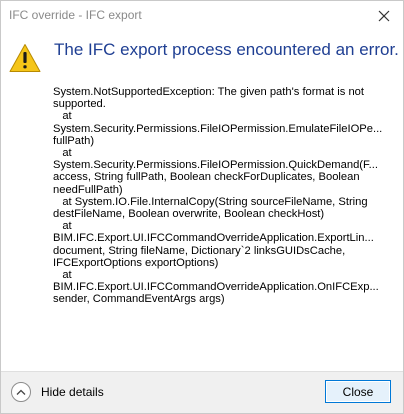  I want to click on details-line: supported., so click(79, 104).